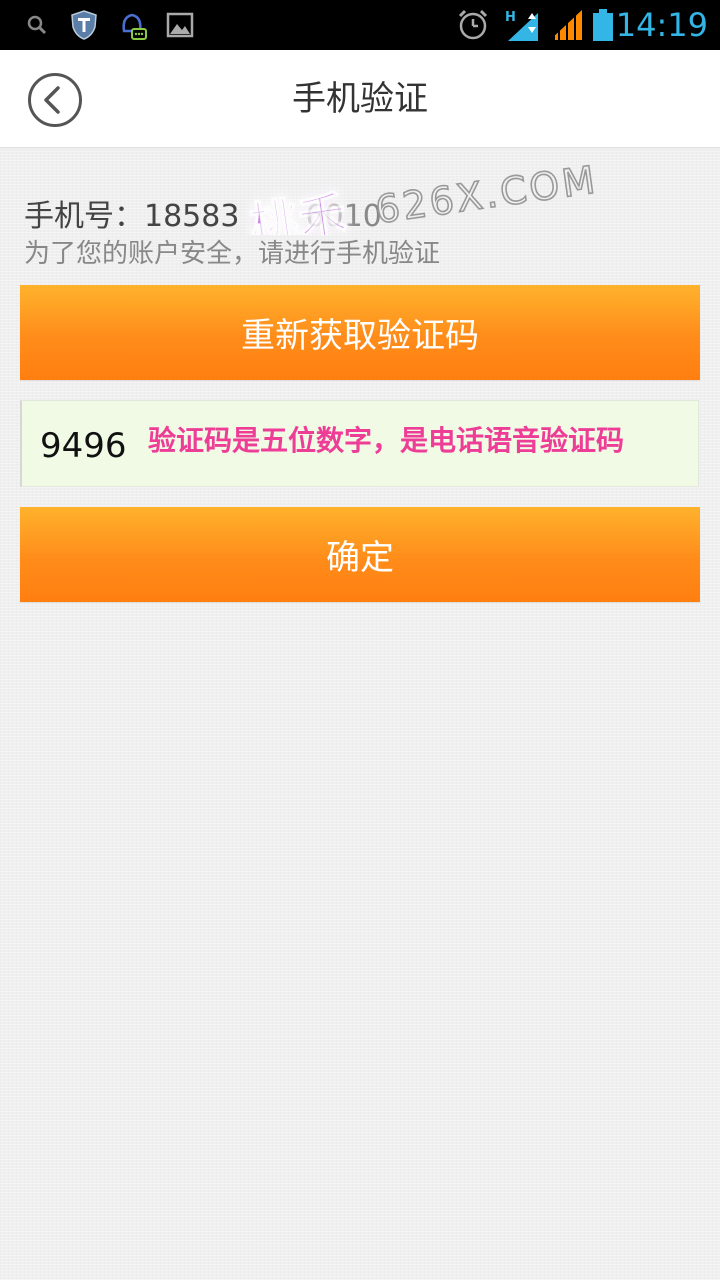  What do you see at coordinates (566, 25) in the screenshot?
I see `signal-icon` at bounding box center [566, 25].